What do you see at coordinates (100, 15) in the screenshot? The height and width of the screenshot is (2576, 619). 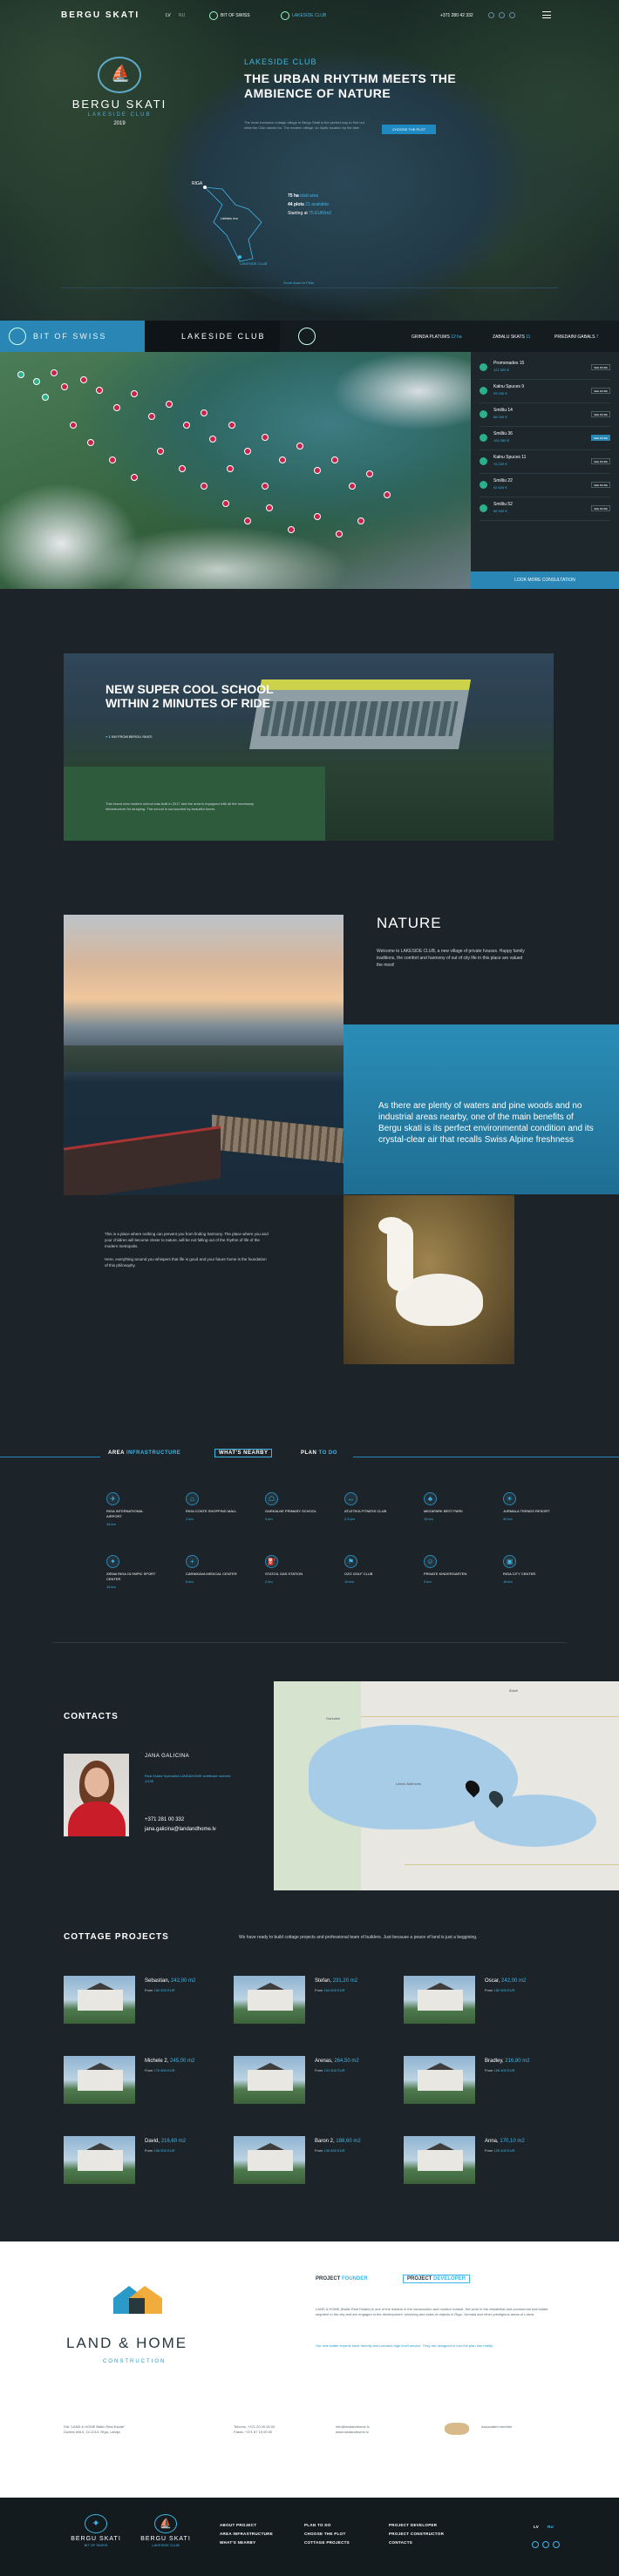 I see `brand-logo: BERGU SKATI` at bounding box center [100, 15].